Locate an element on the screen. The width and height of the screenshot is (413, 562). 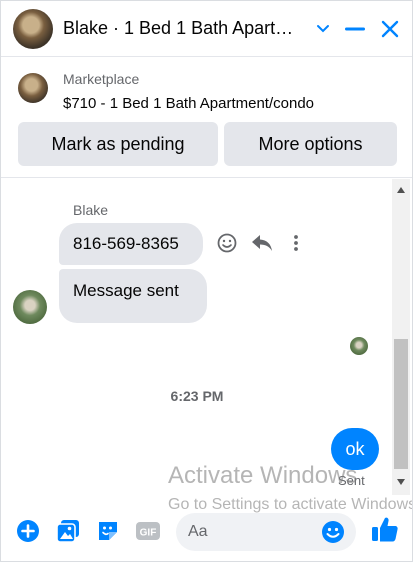
chat-title: Blake · 1 Bed 1 Bath Apartment/condo is located at coordinates (183, 28).